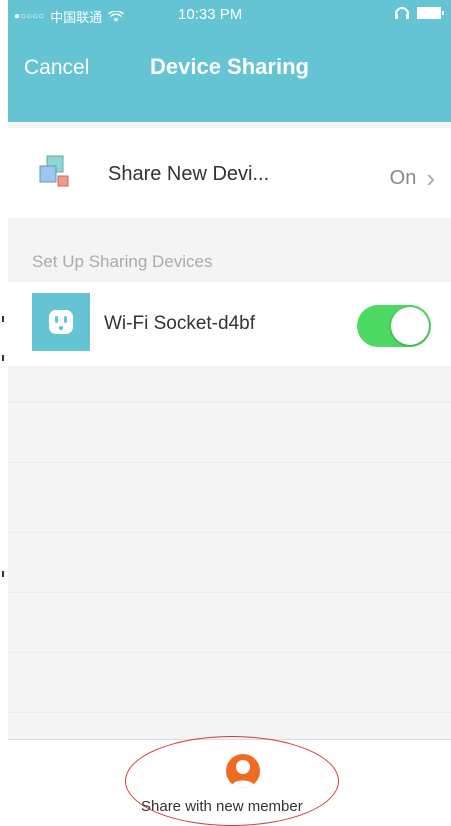 The height and width of the screenshot is (826, 451). What do you see at coordinates (4, 413) in the screenshot?
I see `left-margin` at bounding box center [4, 413].